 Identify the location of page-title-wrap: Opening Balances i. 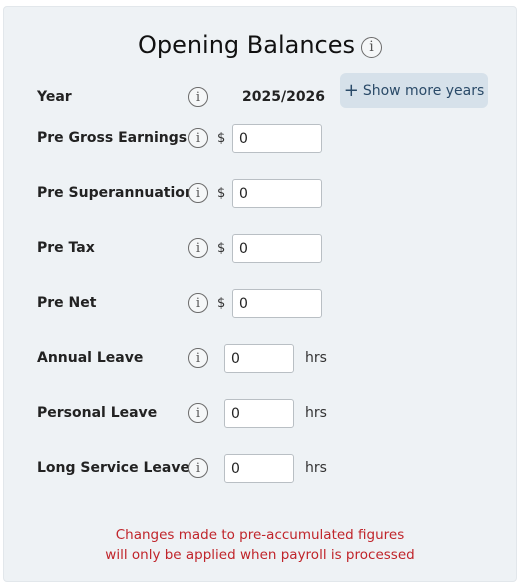
(260, 45).